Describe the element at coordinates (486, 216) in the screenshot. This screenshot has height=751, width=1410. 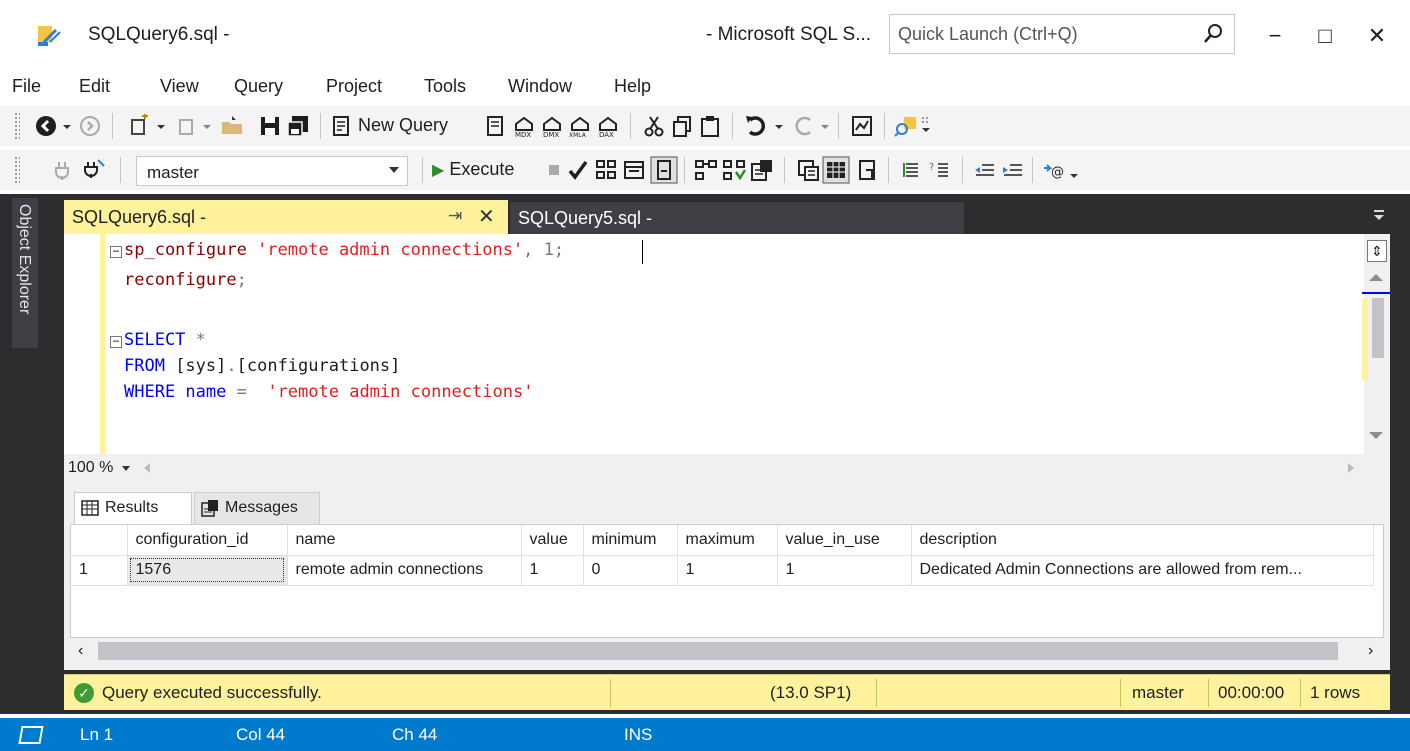
I see `close-tab-icon: ✕` at that location.